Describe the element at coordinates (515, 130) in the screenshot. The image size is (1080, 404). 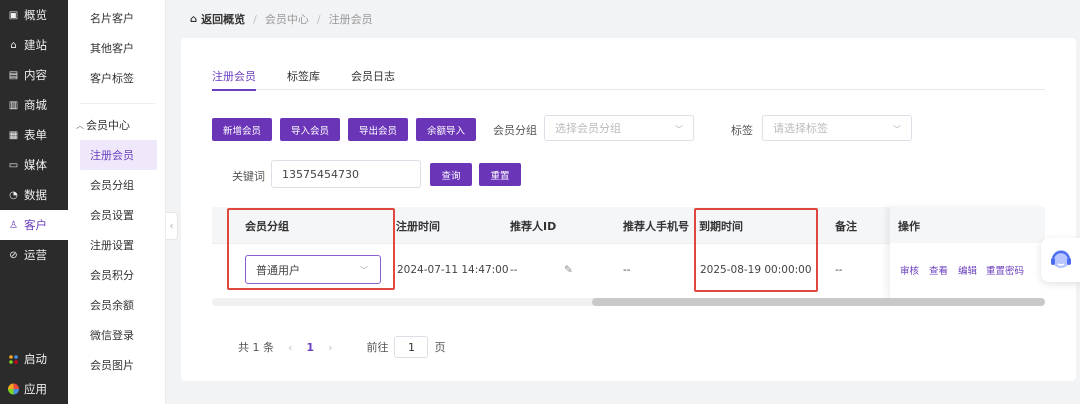
I see `member-group-label: 会员分组` at that location.